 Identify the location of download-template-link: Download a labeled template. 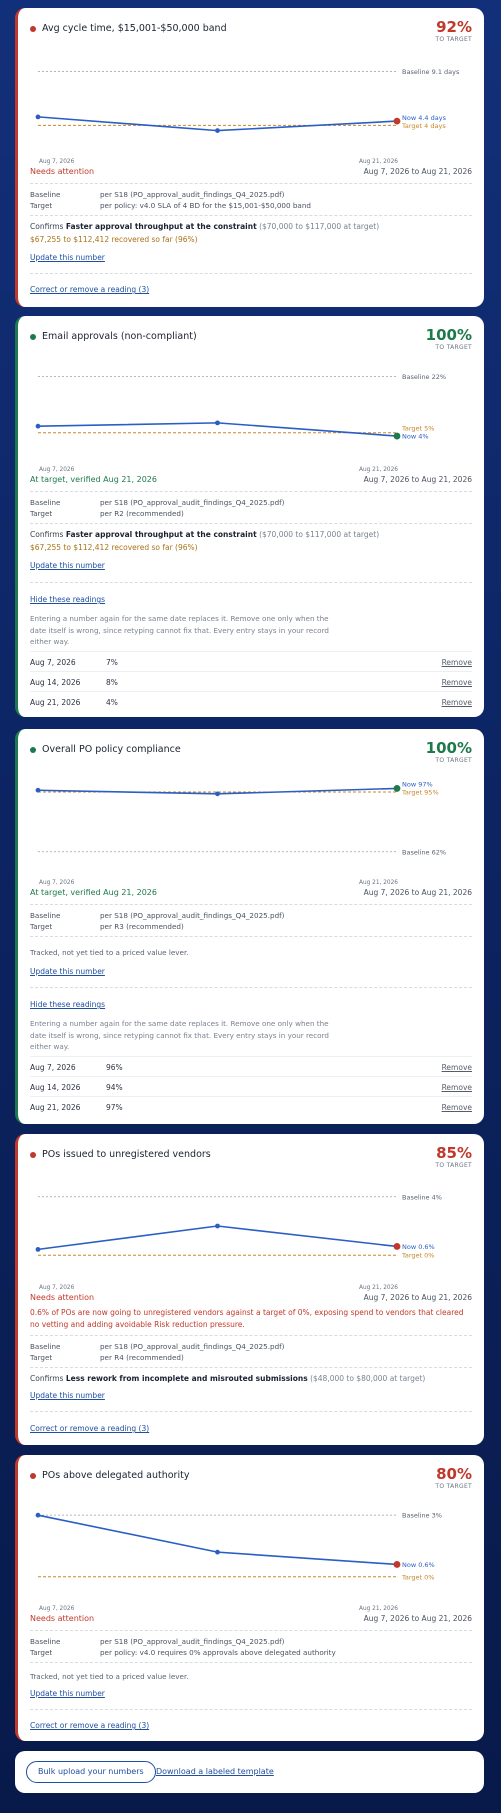
(215, 1771).